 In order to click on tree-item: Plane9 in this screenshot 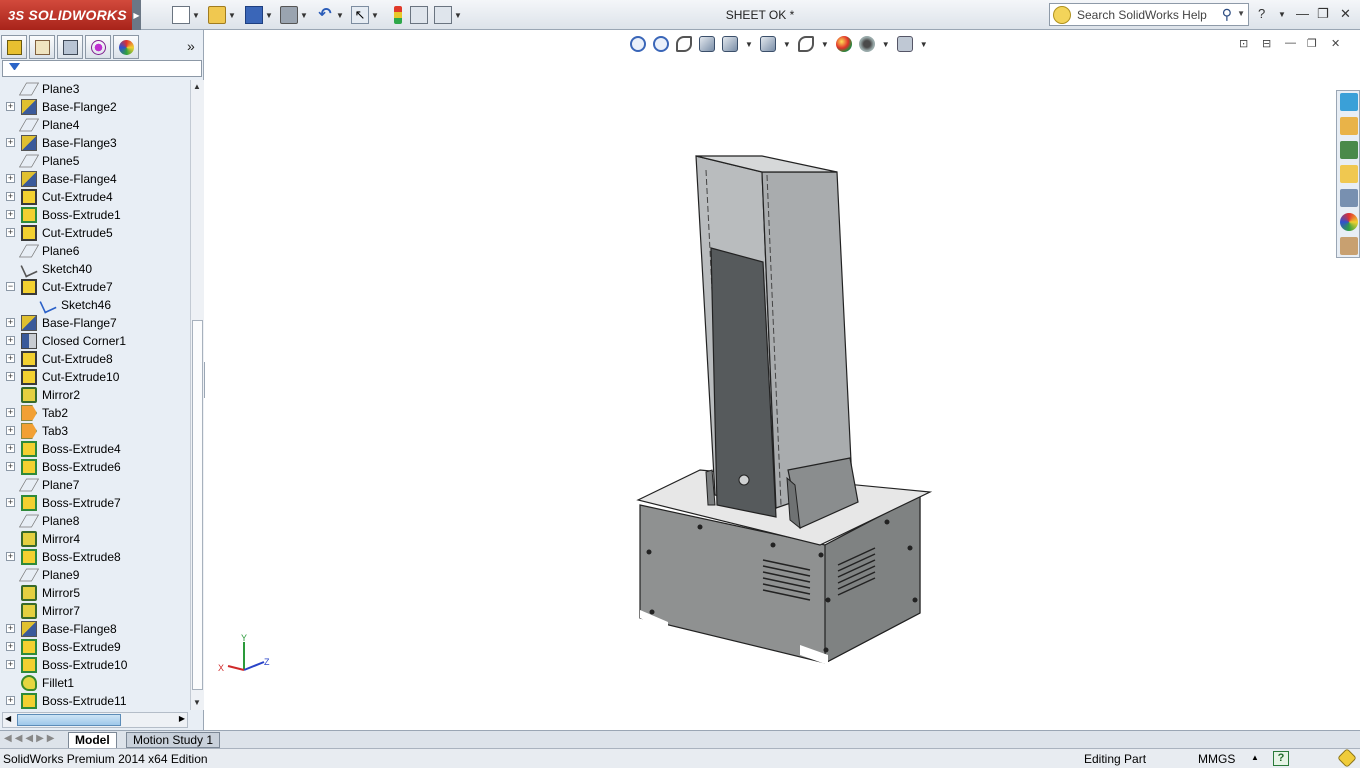, I will do `click(95, 575)`.